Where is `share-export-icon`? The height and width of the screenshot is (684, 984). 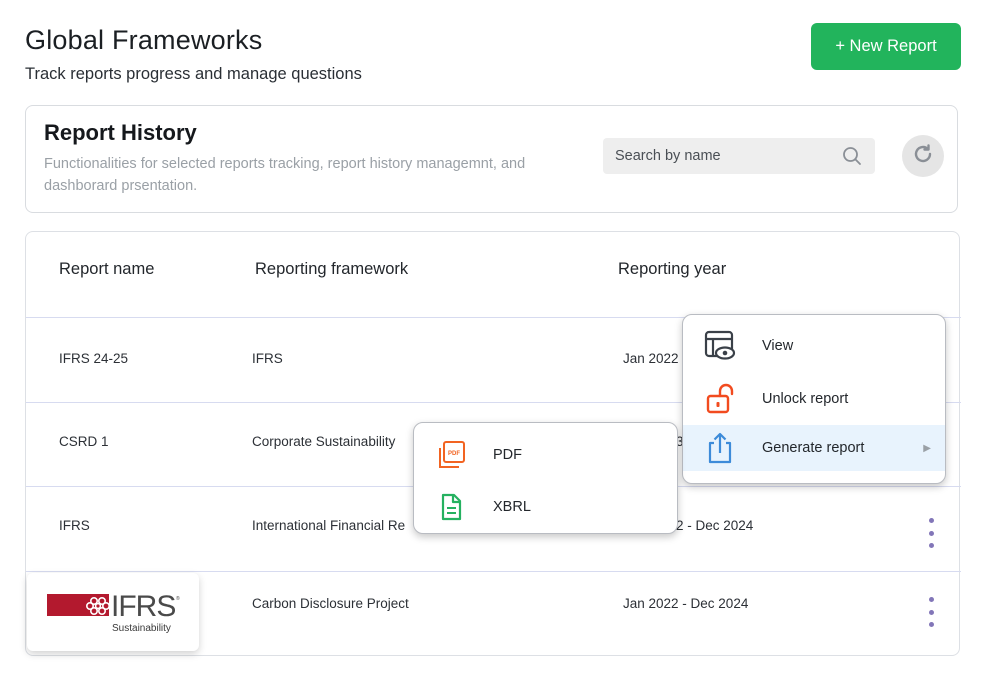 share-export-icon is located at coordinates (720, 448).